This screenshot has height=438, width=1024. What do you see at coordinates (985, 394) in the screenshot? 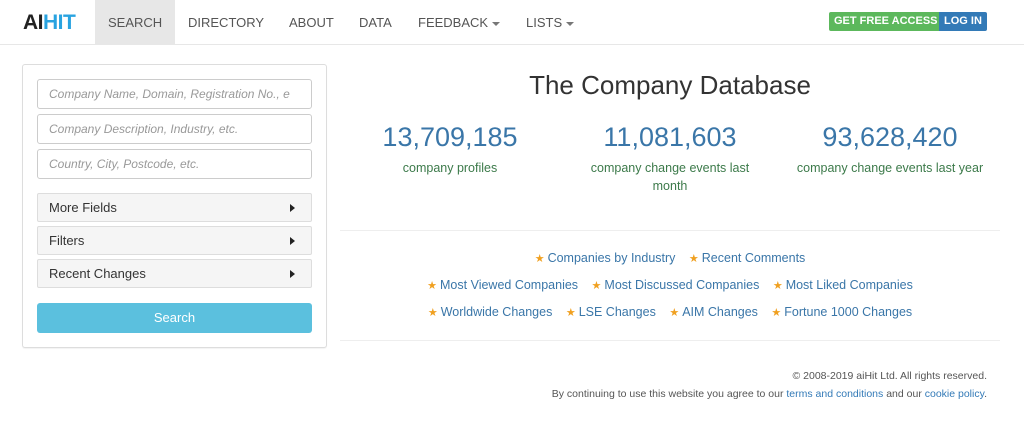
I see `consent-suffix: .` at bounding box center [985, 394].